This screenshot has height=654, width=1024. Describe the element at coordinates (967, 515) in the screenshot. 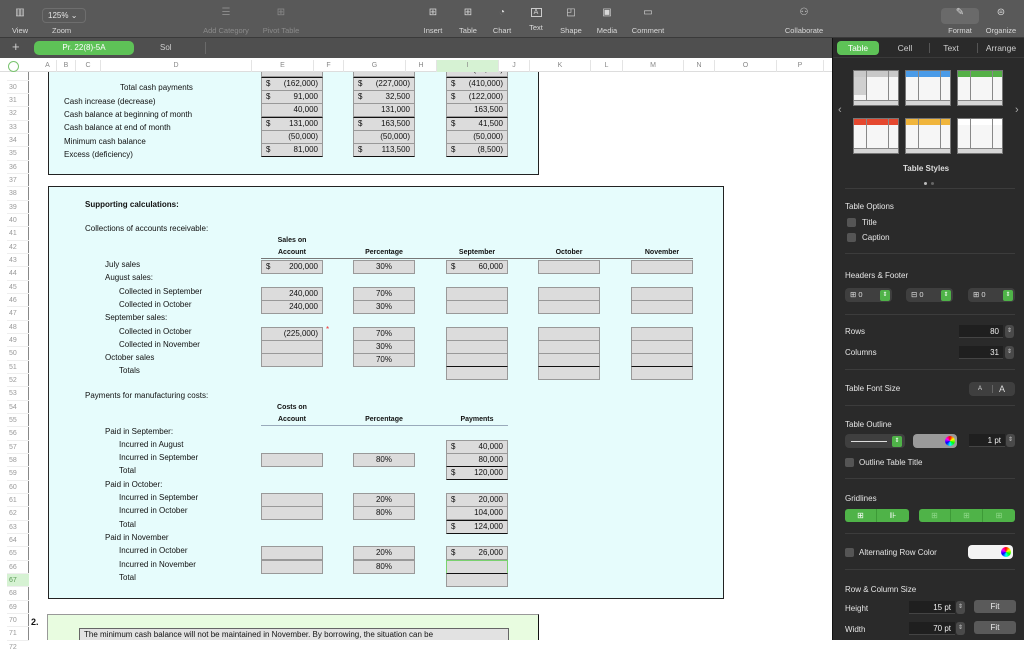

I see `header-column-gridlines-button: ⊞` at that location.